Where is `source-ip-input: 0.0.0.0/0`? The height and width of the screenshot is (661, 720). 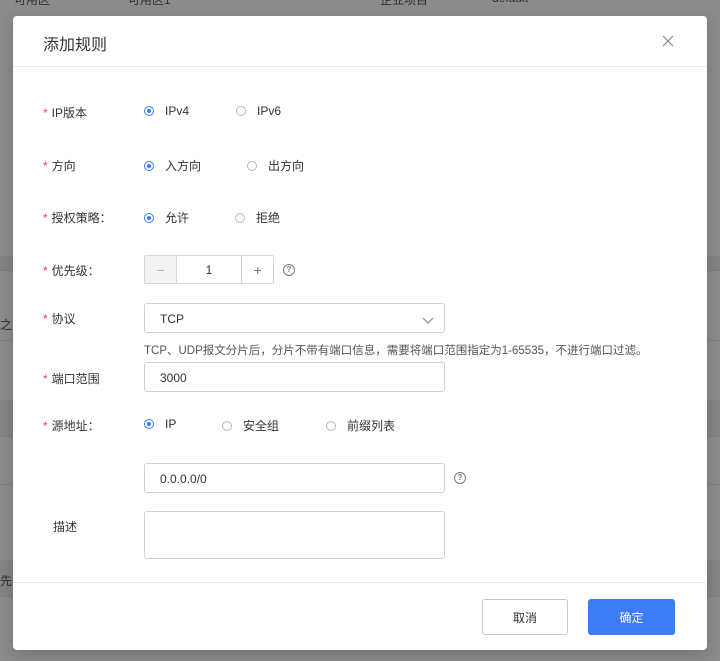
source-ip-input: 0.0.0.0/0 is located at coordinates (294, 478).